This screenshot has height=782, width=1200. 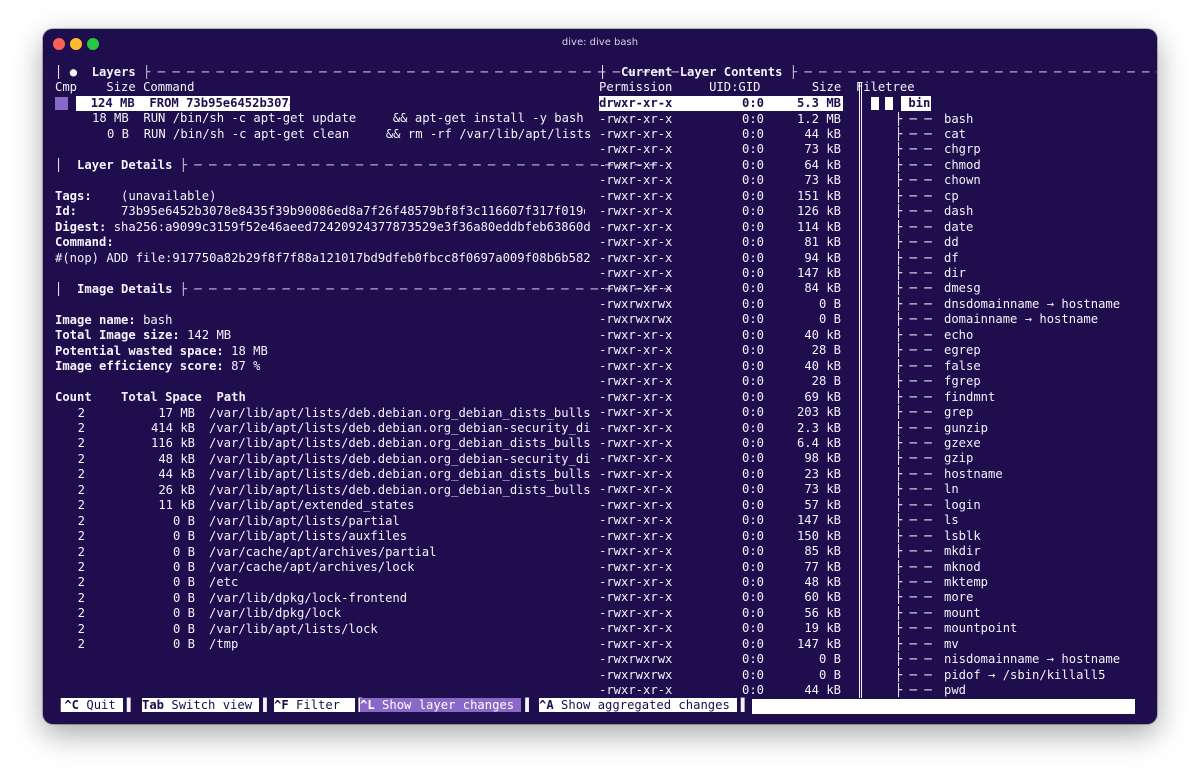 What do you see at coordinates (143, 335) in the screenshot?
I see `total-size-row: Total Image size: 142 MB` at bounding box center [143, 335].